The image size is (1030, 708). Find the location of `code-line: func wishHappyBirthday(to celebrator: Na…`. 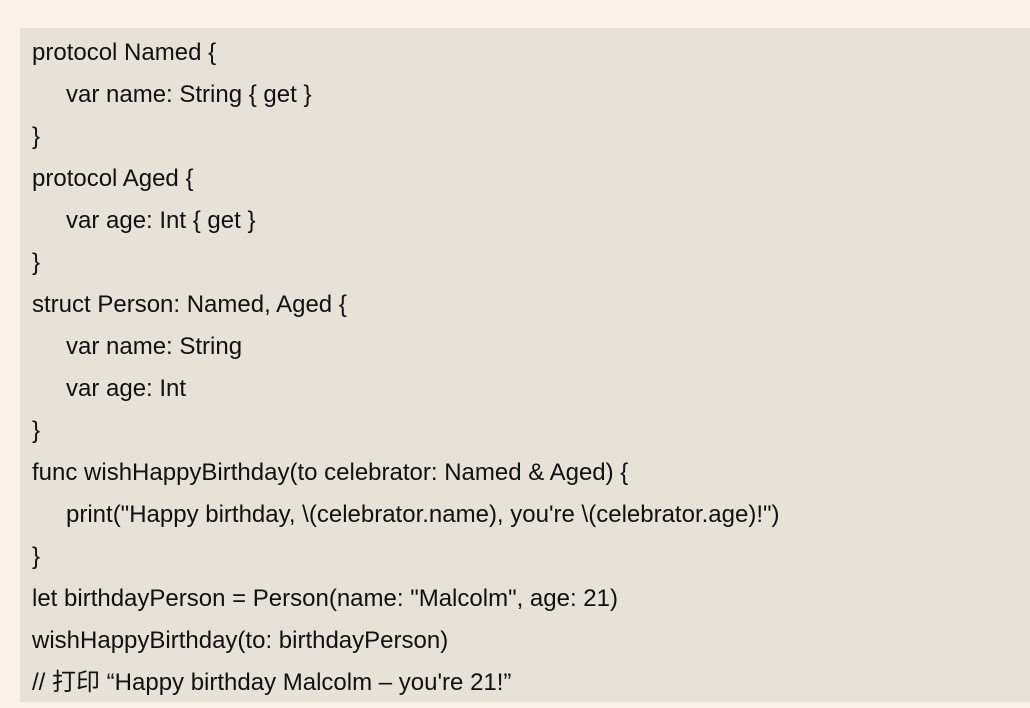

code-line: func wishHappyBirthday(to celebrator: Na… is located at coordinates (330, 472).